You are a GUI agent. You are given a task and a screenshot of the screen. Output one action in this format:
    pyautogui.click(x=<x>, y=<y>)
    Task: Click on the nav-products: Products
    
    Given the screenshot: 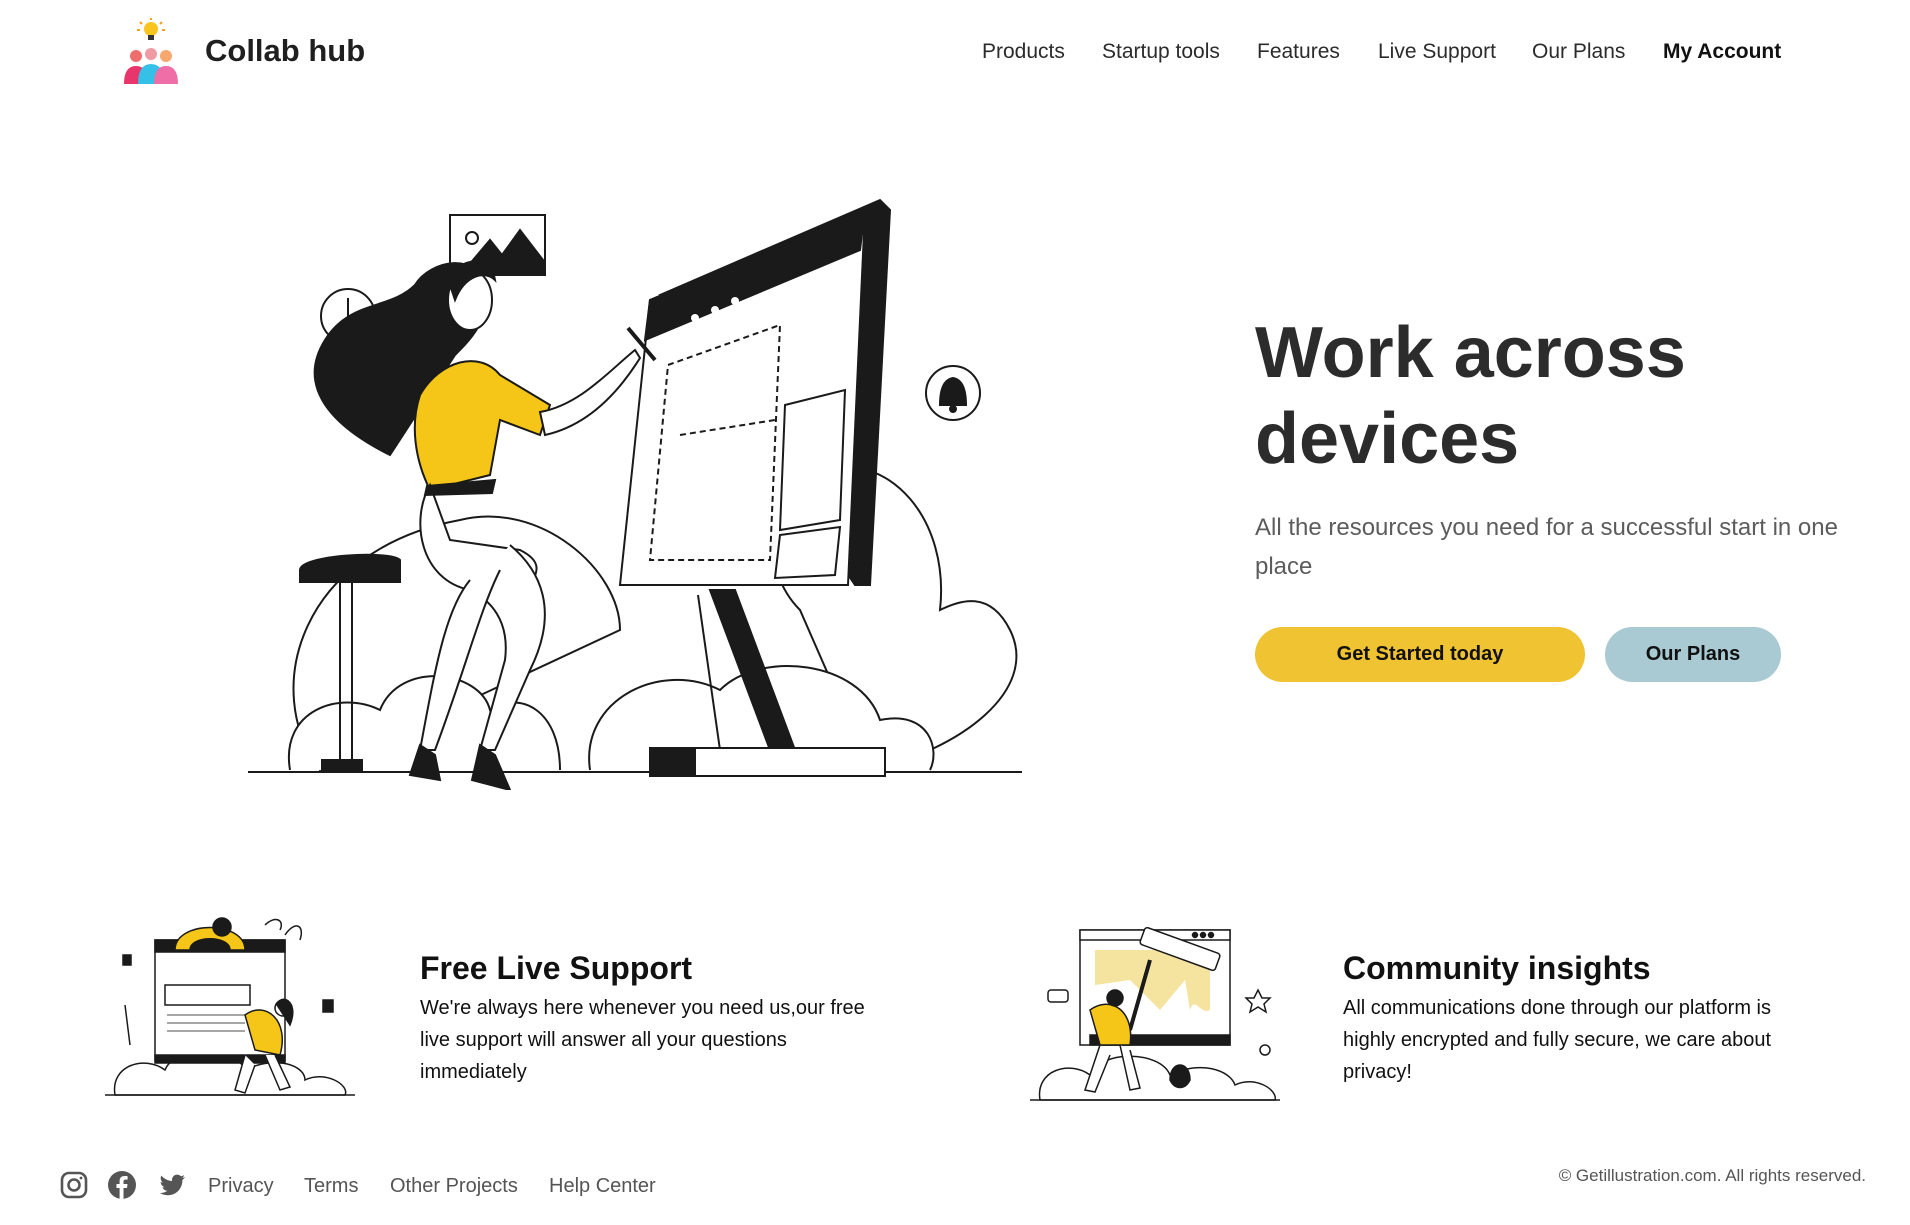 What is the action you would take?
    pyautogui.click(x=1023, y=52)
    